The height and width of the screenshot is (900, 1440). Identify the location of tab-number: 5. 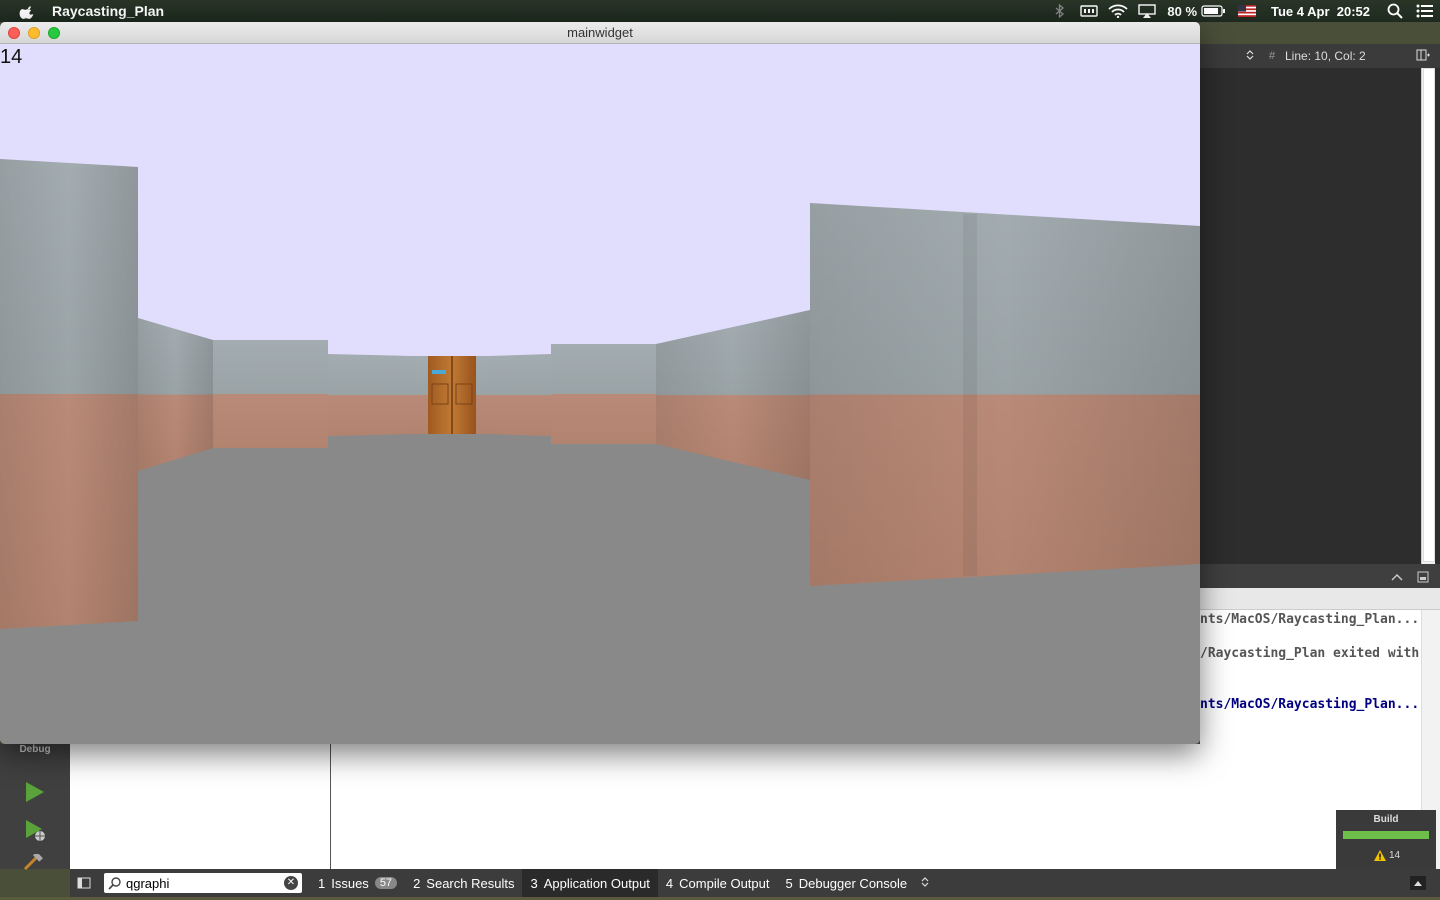
(789, 883).